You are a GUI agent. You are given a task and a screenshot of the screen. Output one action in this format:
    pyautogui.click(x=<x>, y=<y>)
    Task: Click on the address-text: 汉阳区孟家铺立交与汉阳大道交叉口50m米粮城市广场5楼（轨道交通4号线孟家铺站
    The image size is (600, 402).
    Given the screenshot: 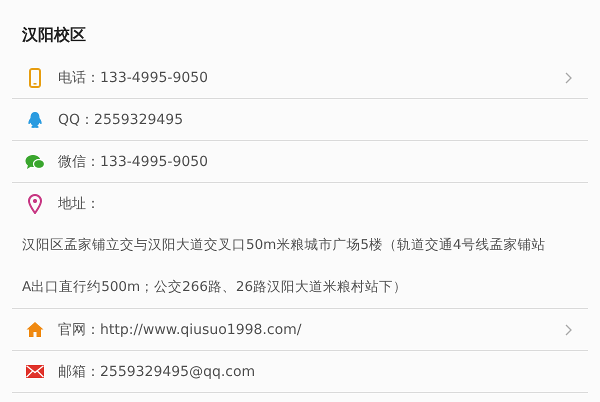 What is the action you would take?
    pyautogui.click(x=284, y=245)
    